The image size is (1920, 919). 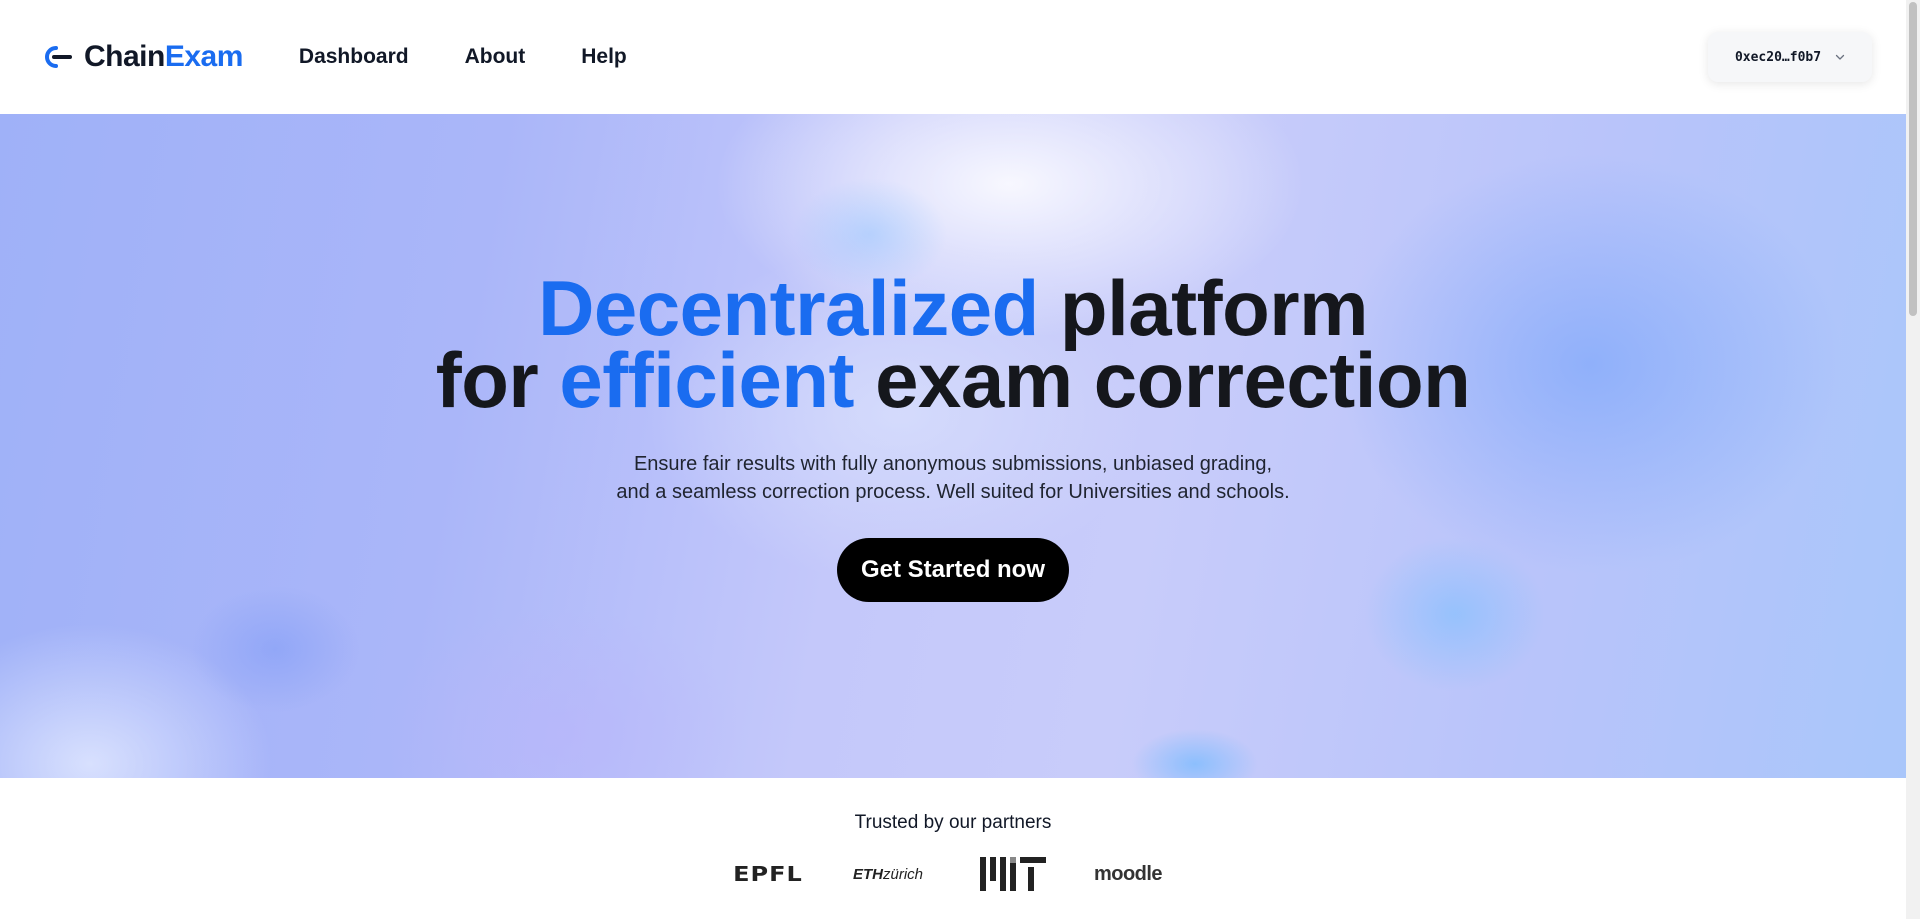 What do you see at coordinates (1778, 57) in the screenshot?
I see `wallet-address: 0xec20…f0b7` at bounding box center [1778, 57].